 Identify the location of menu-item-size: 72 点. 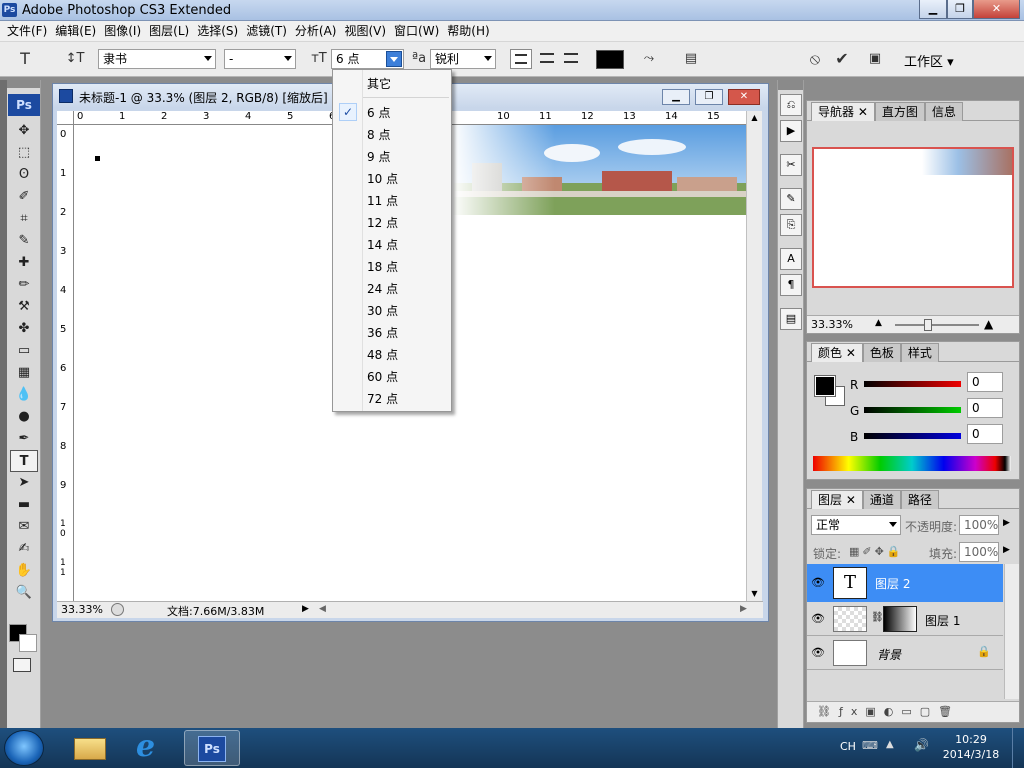
(392, 399).